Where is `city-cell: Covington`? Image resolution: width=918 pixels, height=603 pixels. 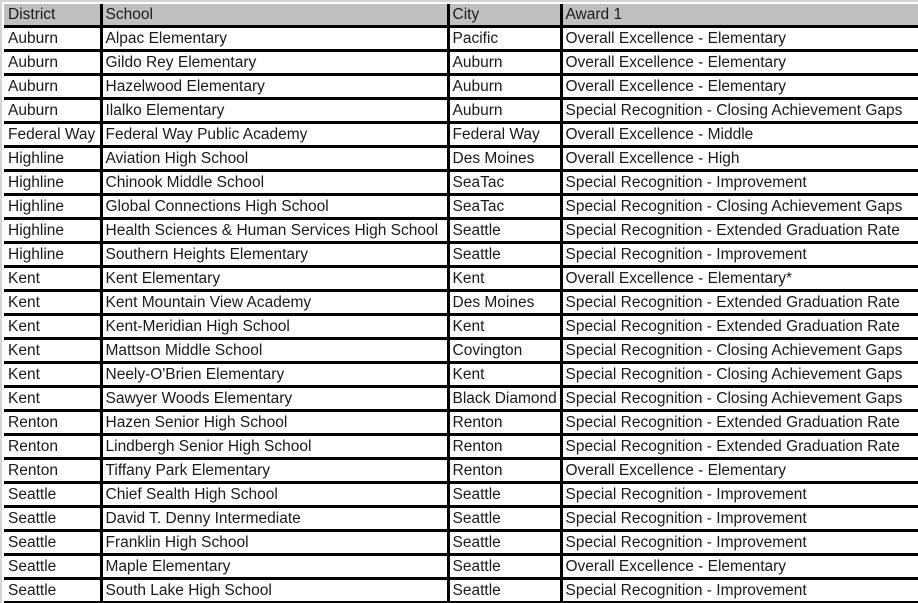 city-cell: Covington is located at coordinates (505, 351).